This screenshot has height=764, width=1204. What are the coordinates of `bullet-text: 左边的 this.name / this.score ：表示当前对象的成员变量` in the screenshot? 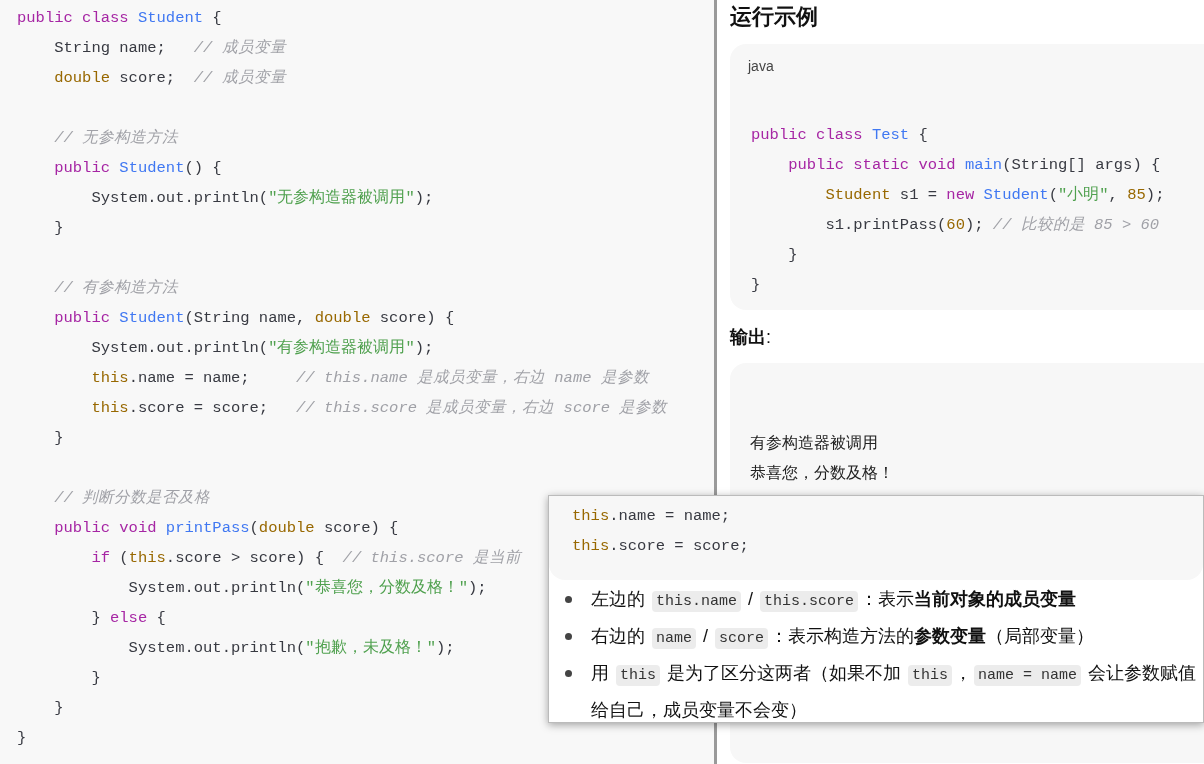 It's located at (834, 601).